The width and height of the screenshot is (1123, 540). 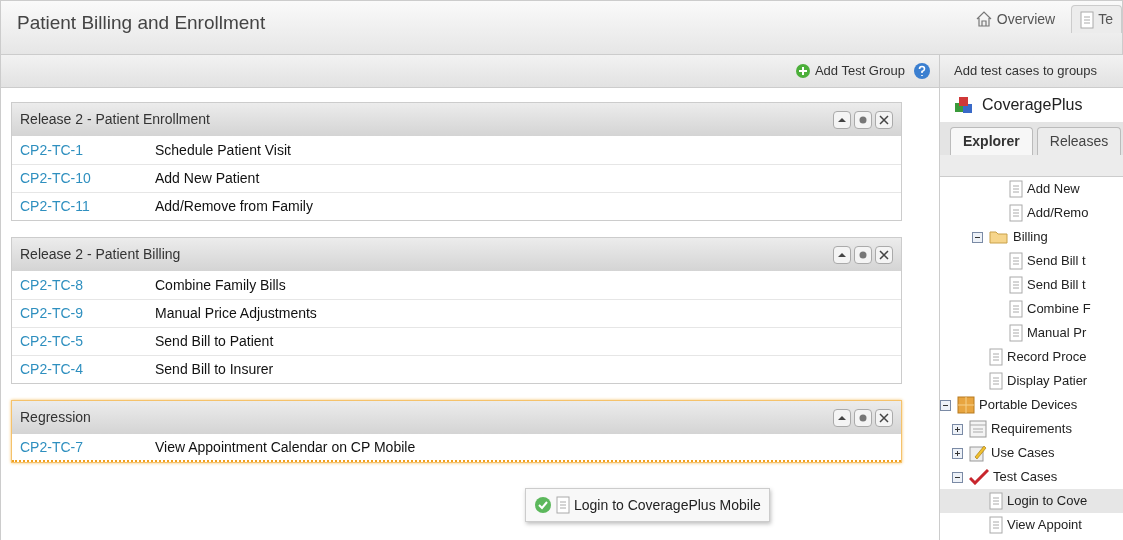 What do you see at coordinates (991, 141) in the screenshot?
I see `panel-tab: Explorer` at bounding box center [991, 141].